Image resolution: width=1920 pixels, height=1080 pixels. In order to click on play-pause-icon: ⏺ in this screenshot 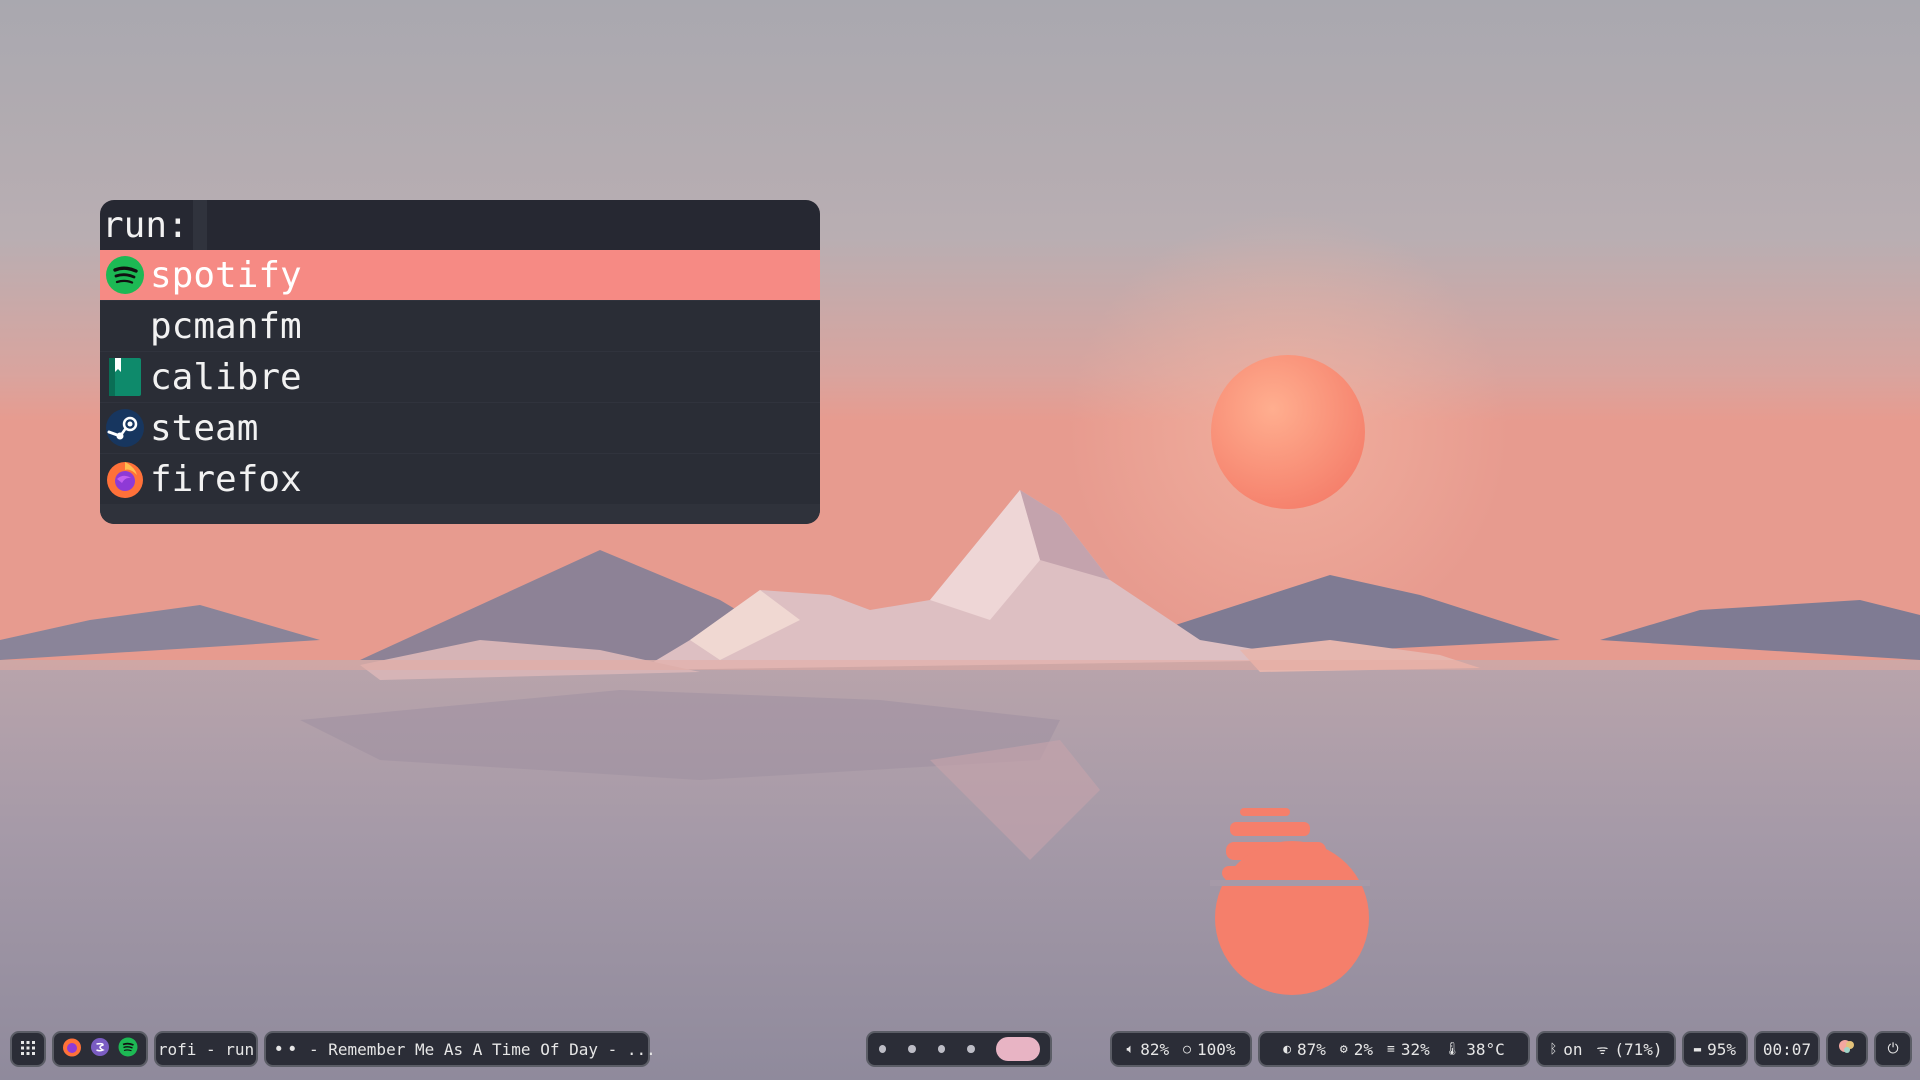, I will do `click(279, 1049)`.